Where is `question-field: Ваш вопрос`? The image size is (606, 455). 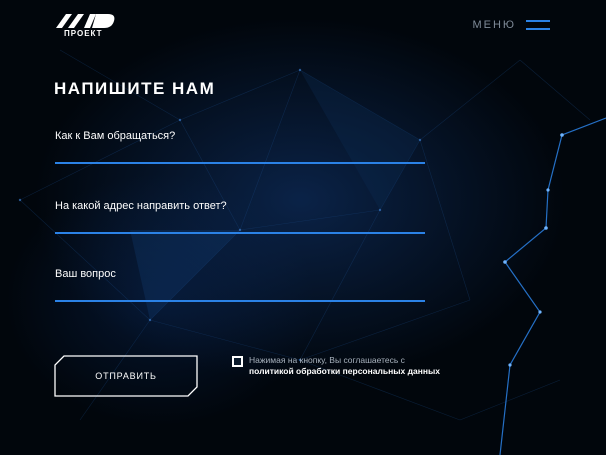 question-field: Ваш вопрос is located at coordinates (240, 285).